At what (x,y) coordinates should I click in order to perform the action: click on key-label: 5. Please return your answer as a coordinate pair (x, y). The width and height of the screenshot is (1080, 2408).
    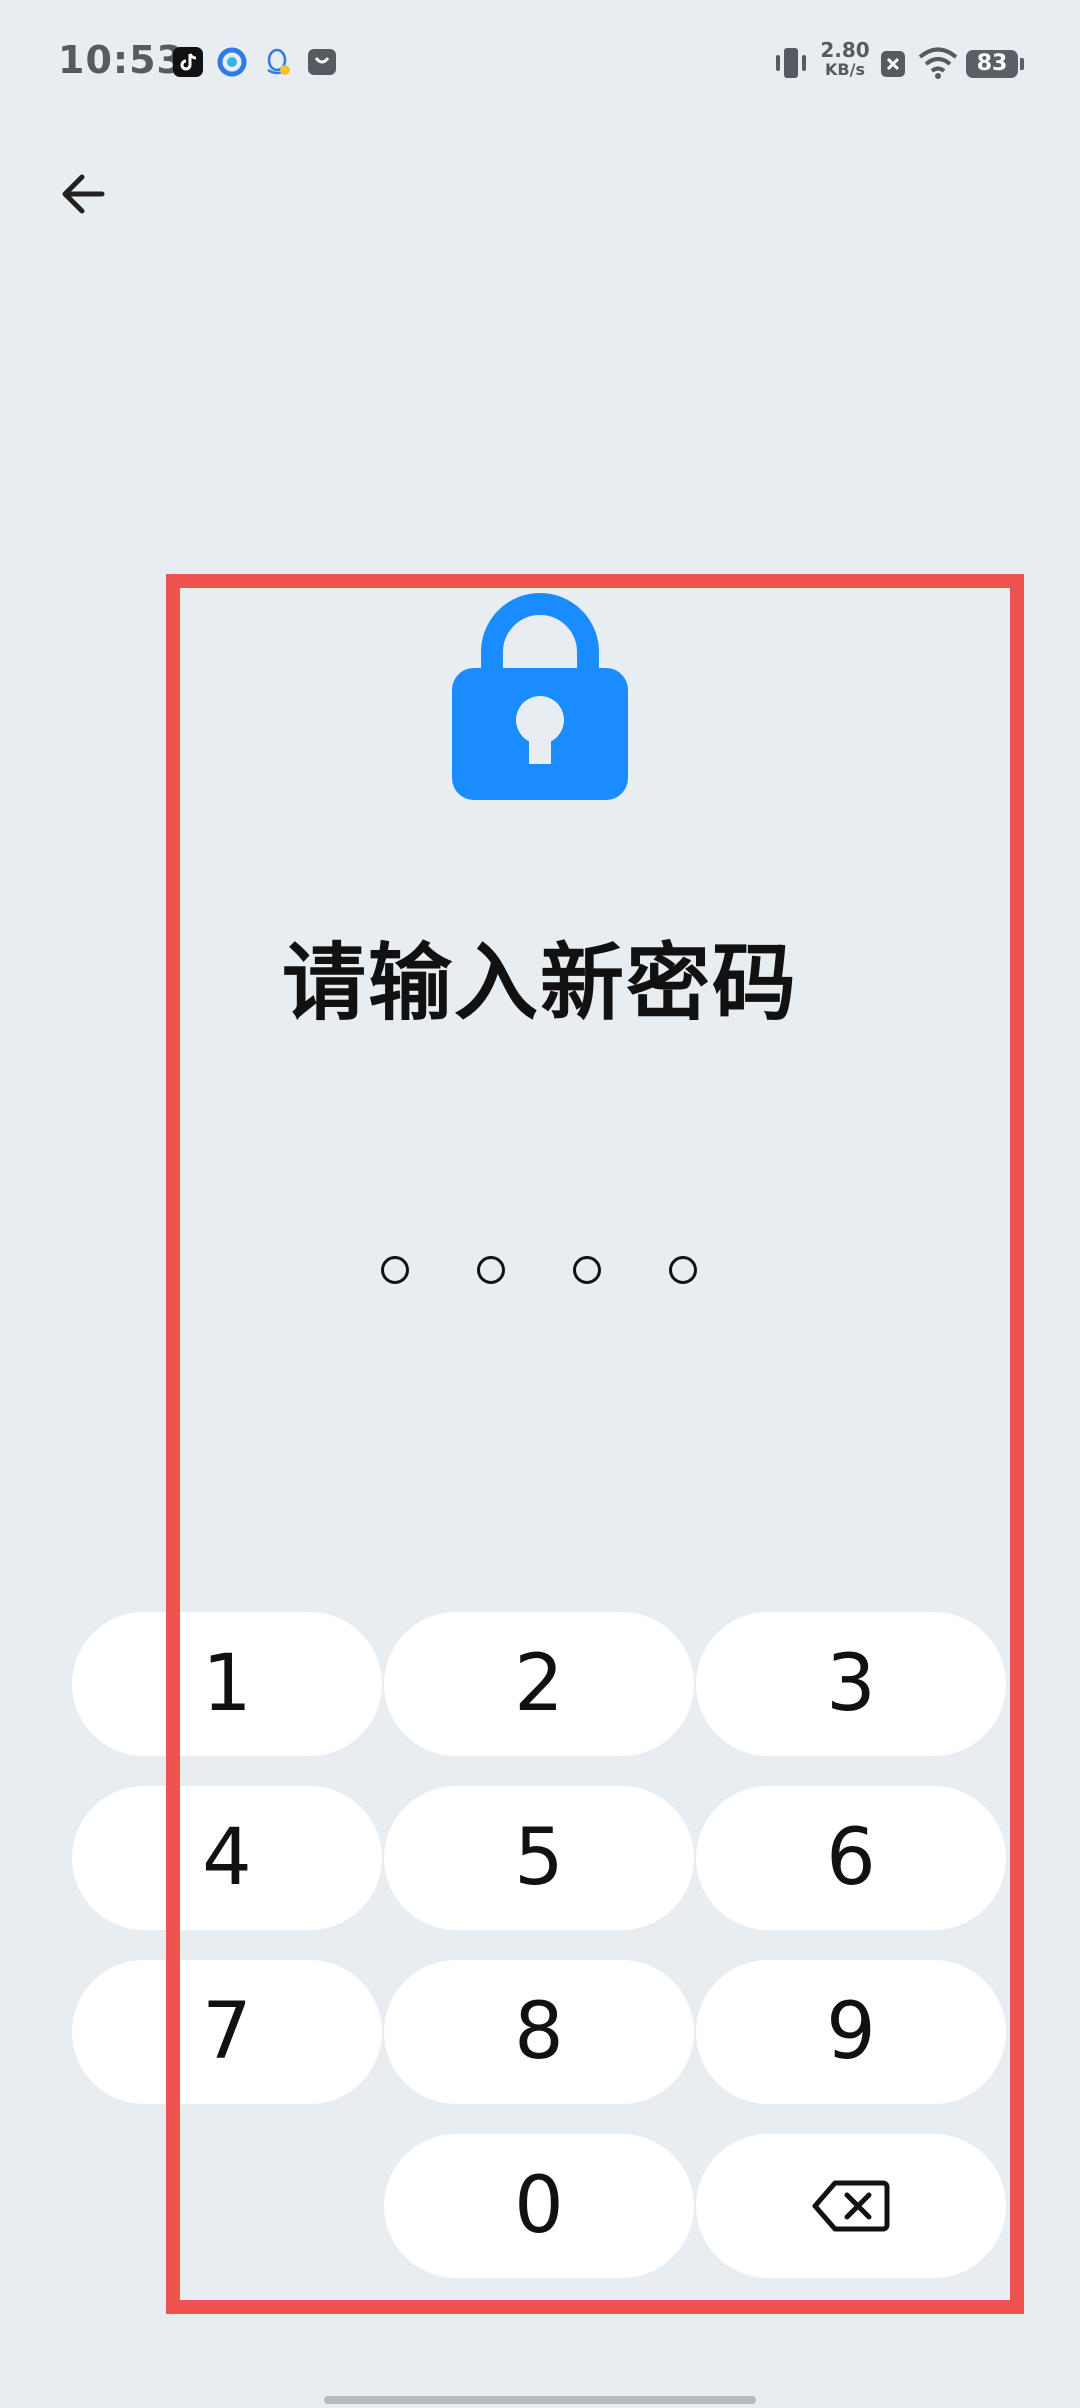
    Looking at the image, I should click on (539, 1858).